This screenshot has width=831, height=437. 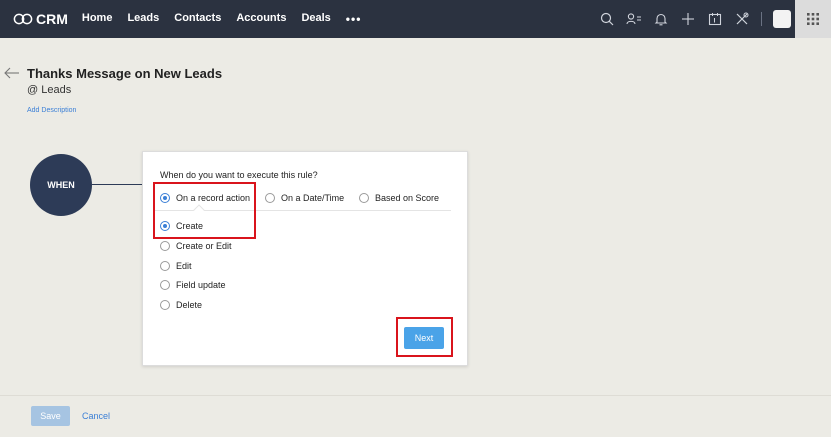 What do you see at coordinates (742, 19) in the screenshot?
I see `tools-icon` at bounding box center [742, 19].